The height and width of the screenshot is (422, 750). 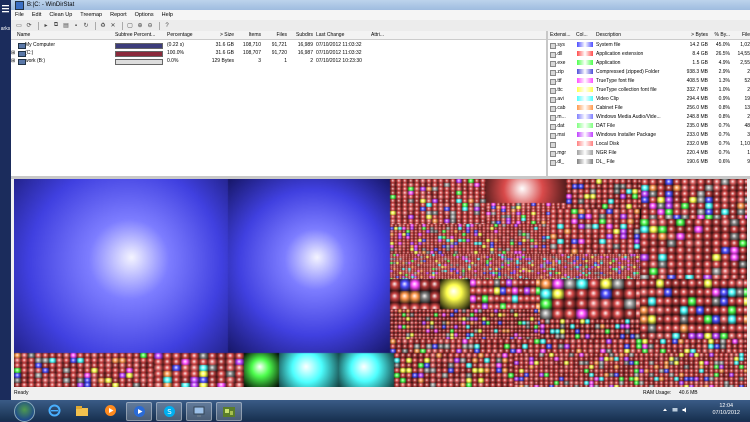 I want to click on cmd-icon: ▪, so click(x=76, y=26).